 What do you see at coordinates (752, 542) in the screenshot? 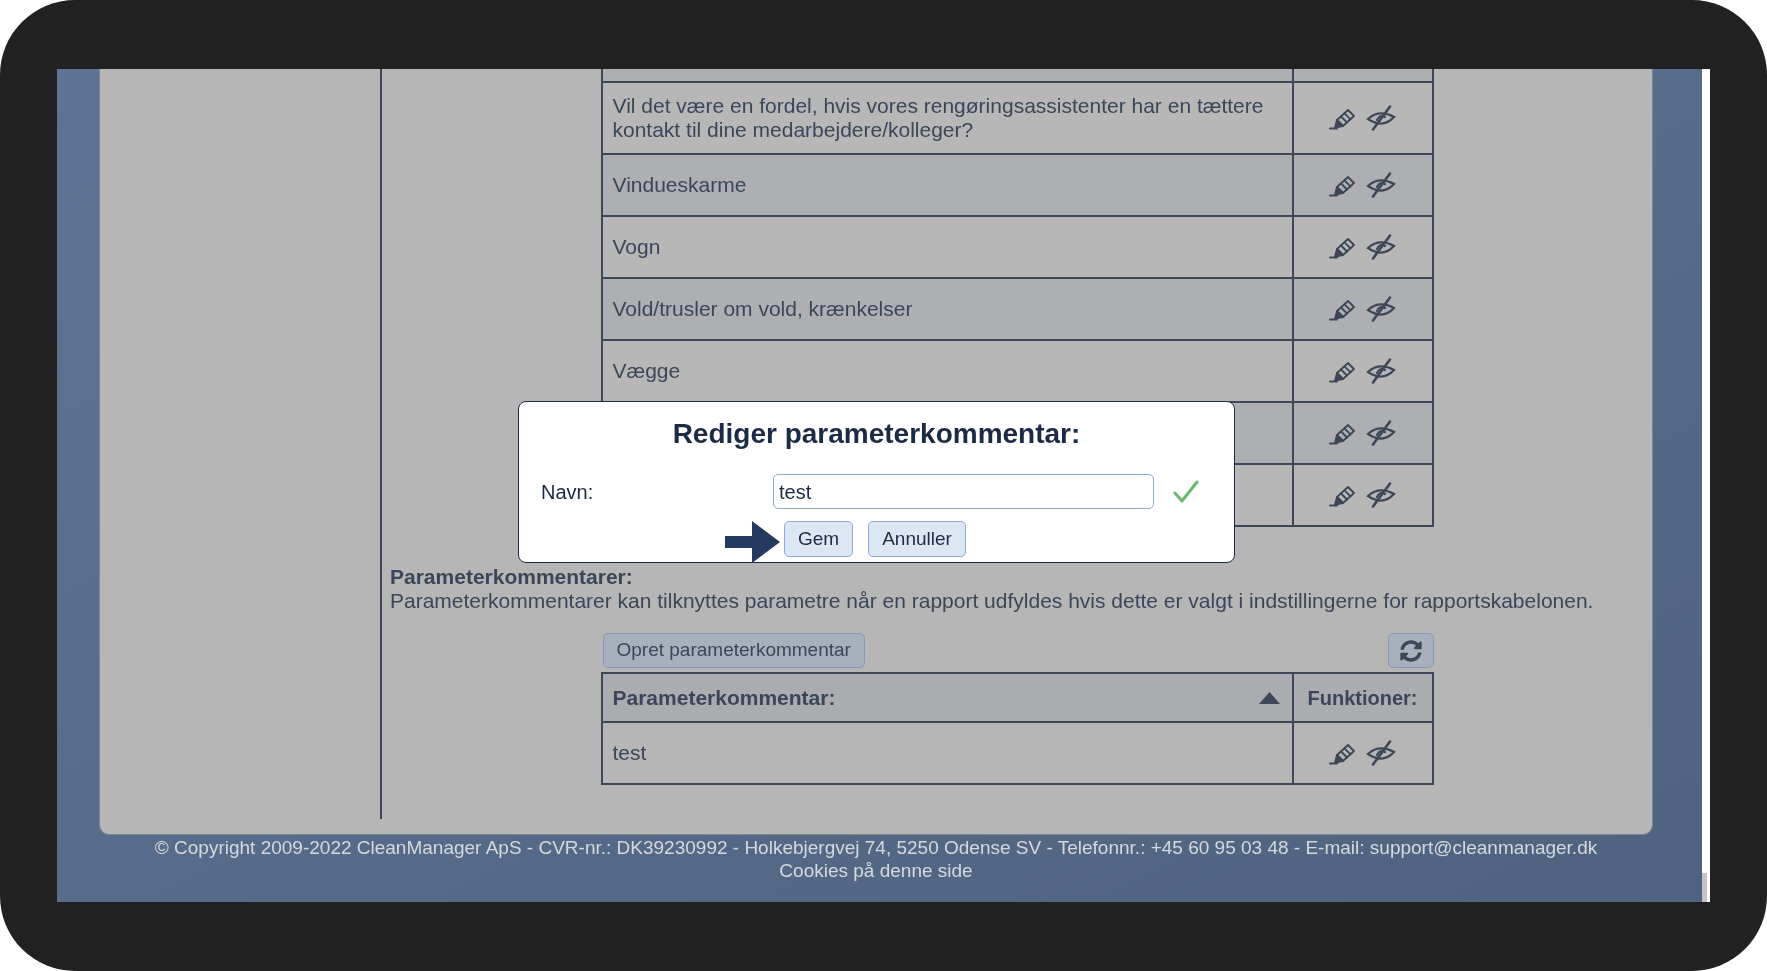
I see `arrow-icon` at bounding box center [752, 542].